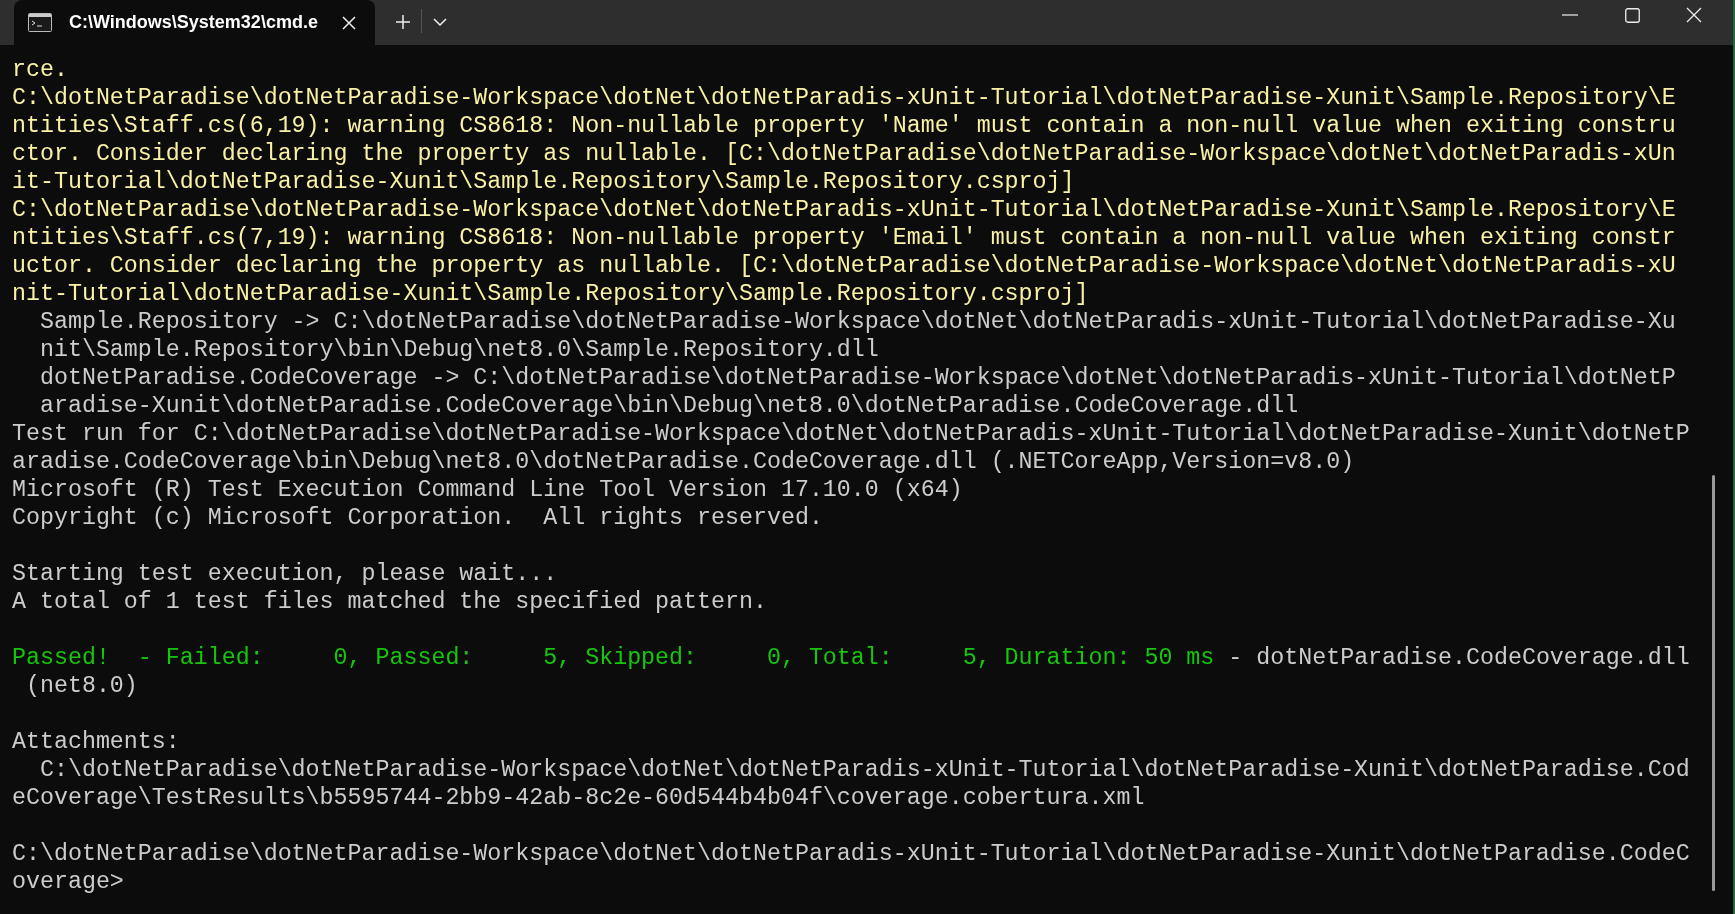  Describe the element at coordinates (458, 350) in the screenshot. I see `console-text: nit\Sample.Repository\bin\Debug\net8.0\Sample.Repository.dll` at that location.